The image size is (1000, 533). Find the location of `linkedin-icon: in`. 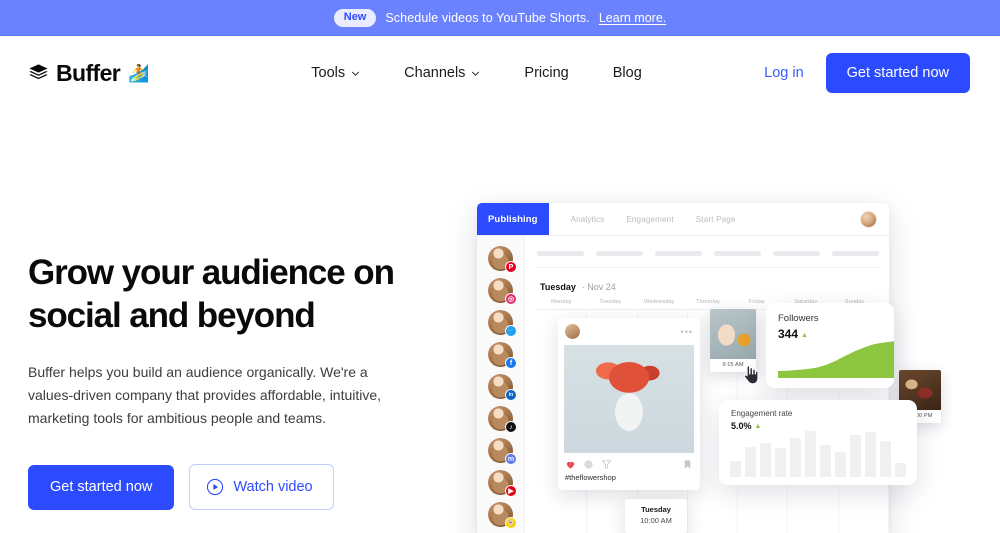

linkedin-icon: in is located at coordinates (511, 395).